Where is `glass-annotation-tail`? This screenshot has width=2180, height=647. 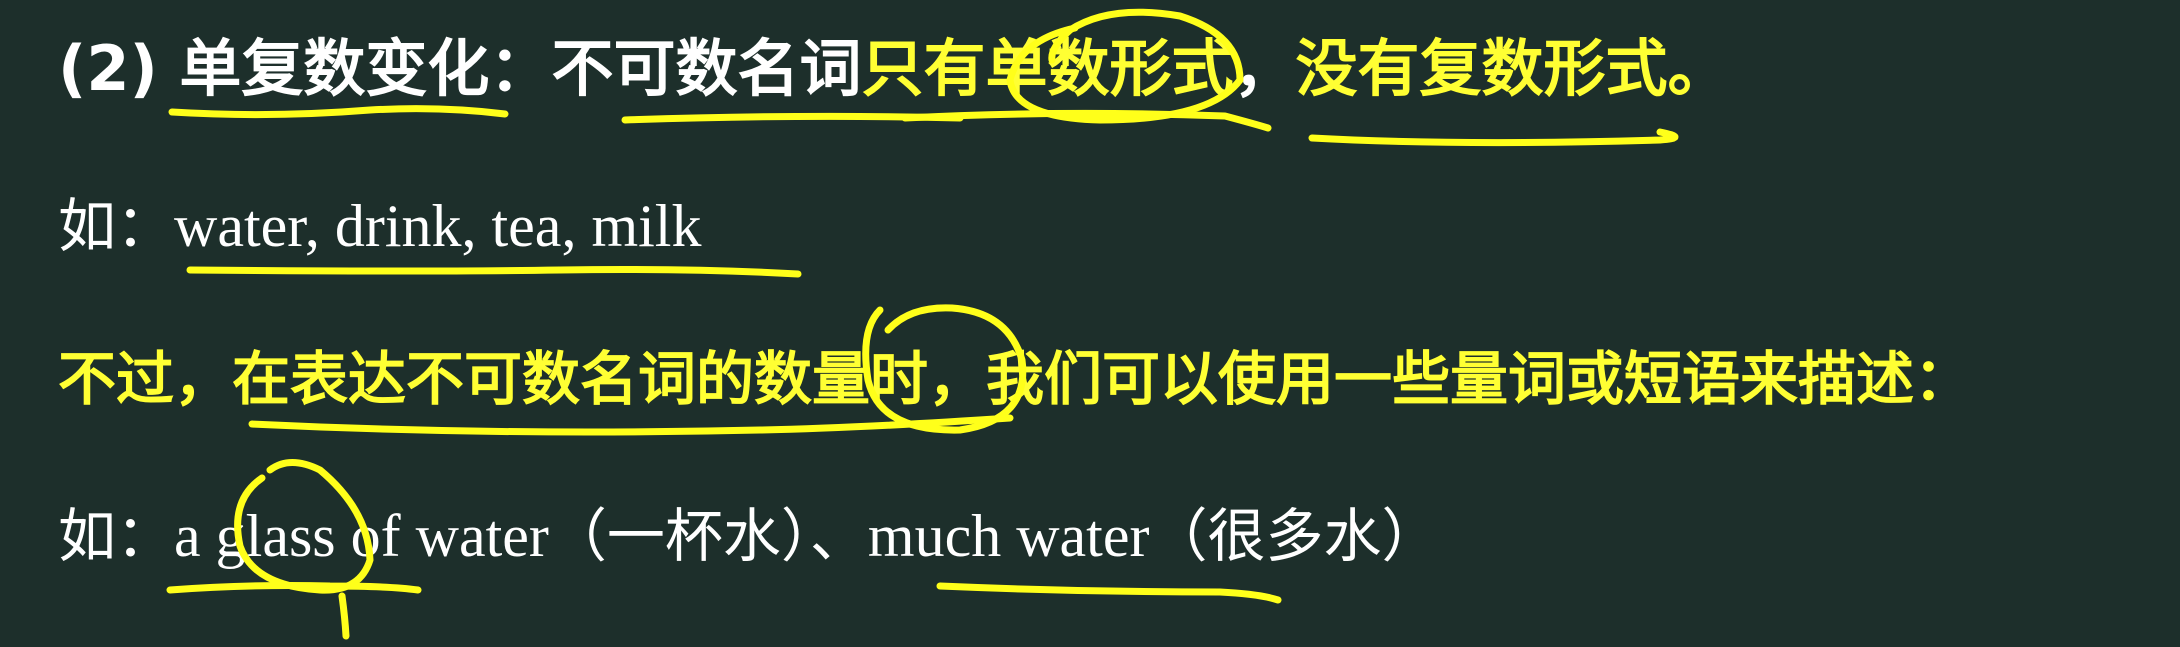 glass-annotation-tail is located at coordinates (344, 616).